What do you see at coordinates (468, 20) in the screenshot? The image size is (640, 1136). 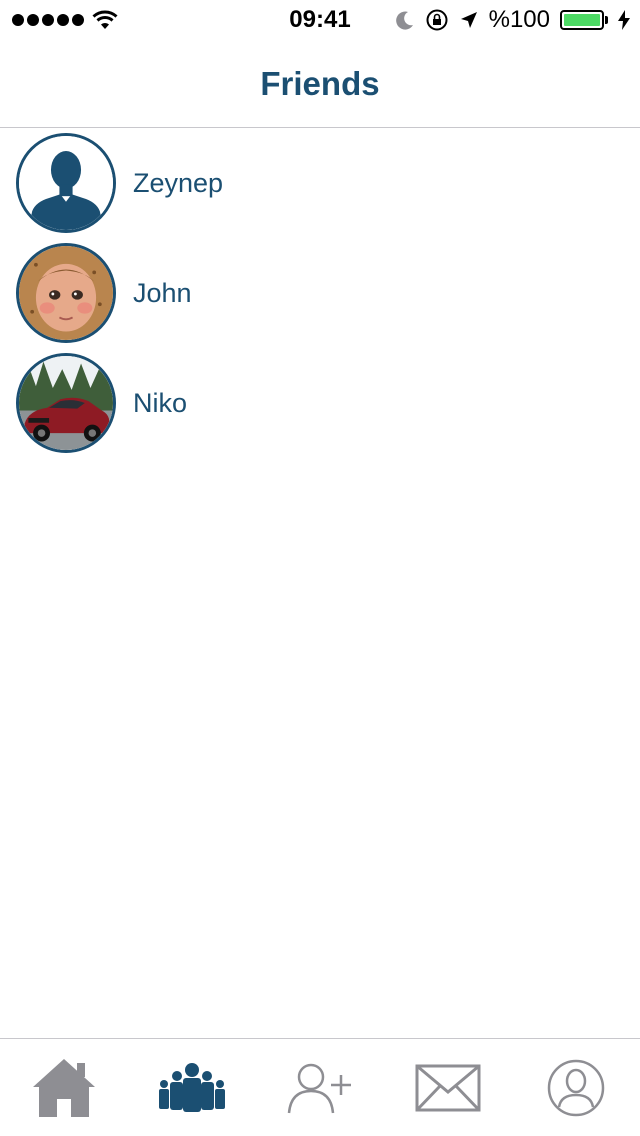 I see `location-arrow-icon` at bounding box center [468, 20].